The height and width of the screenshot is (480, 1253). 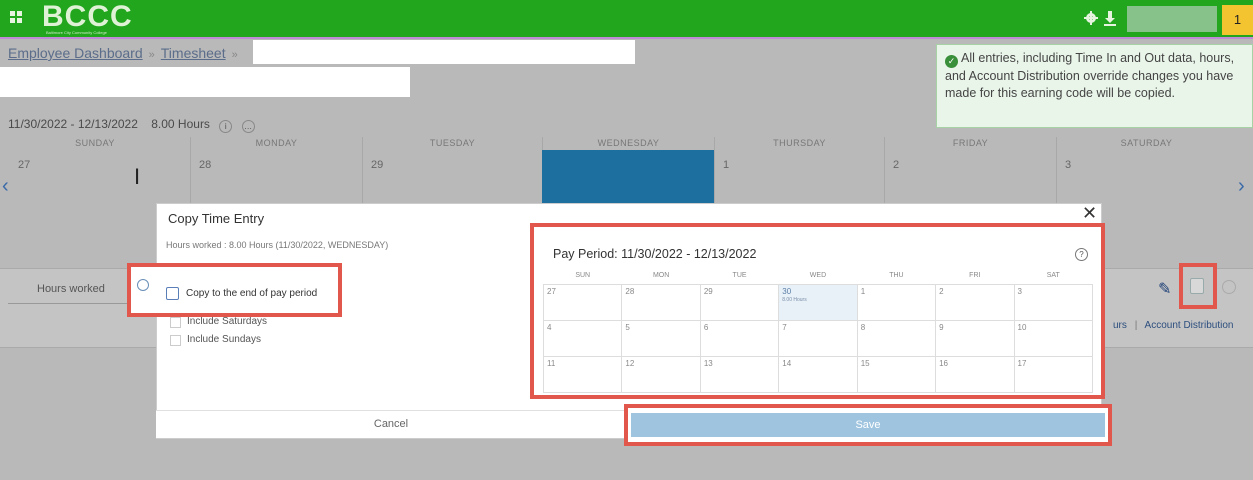 I want to click on day-saturday: SATURDAY 3, so click(x=1146, y=172).